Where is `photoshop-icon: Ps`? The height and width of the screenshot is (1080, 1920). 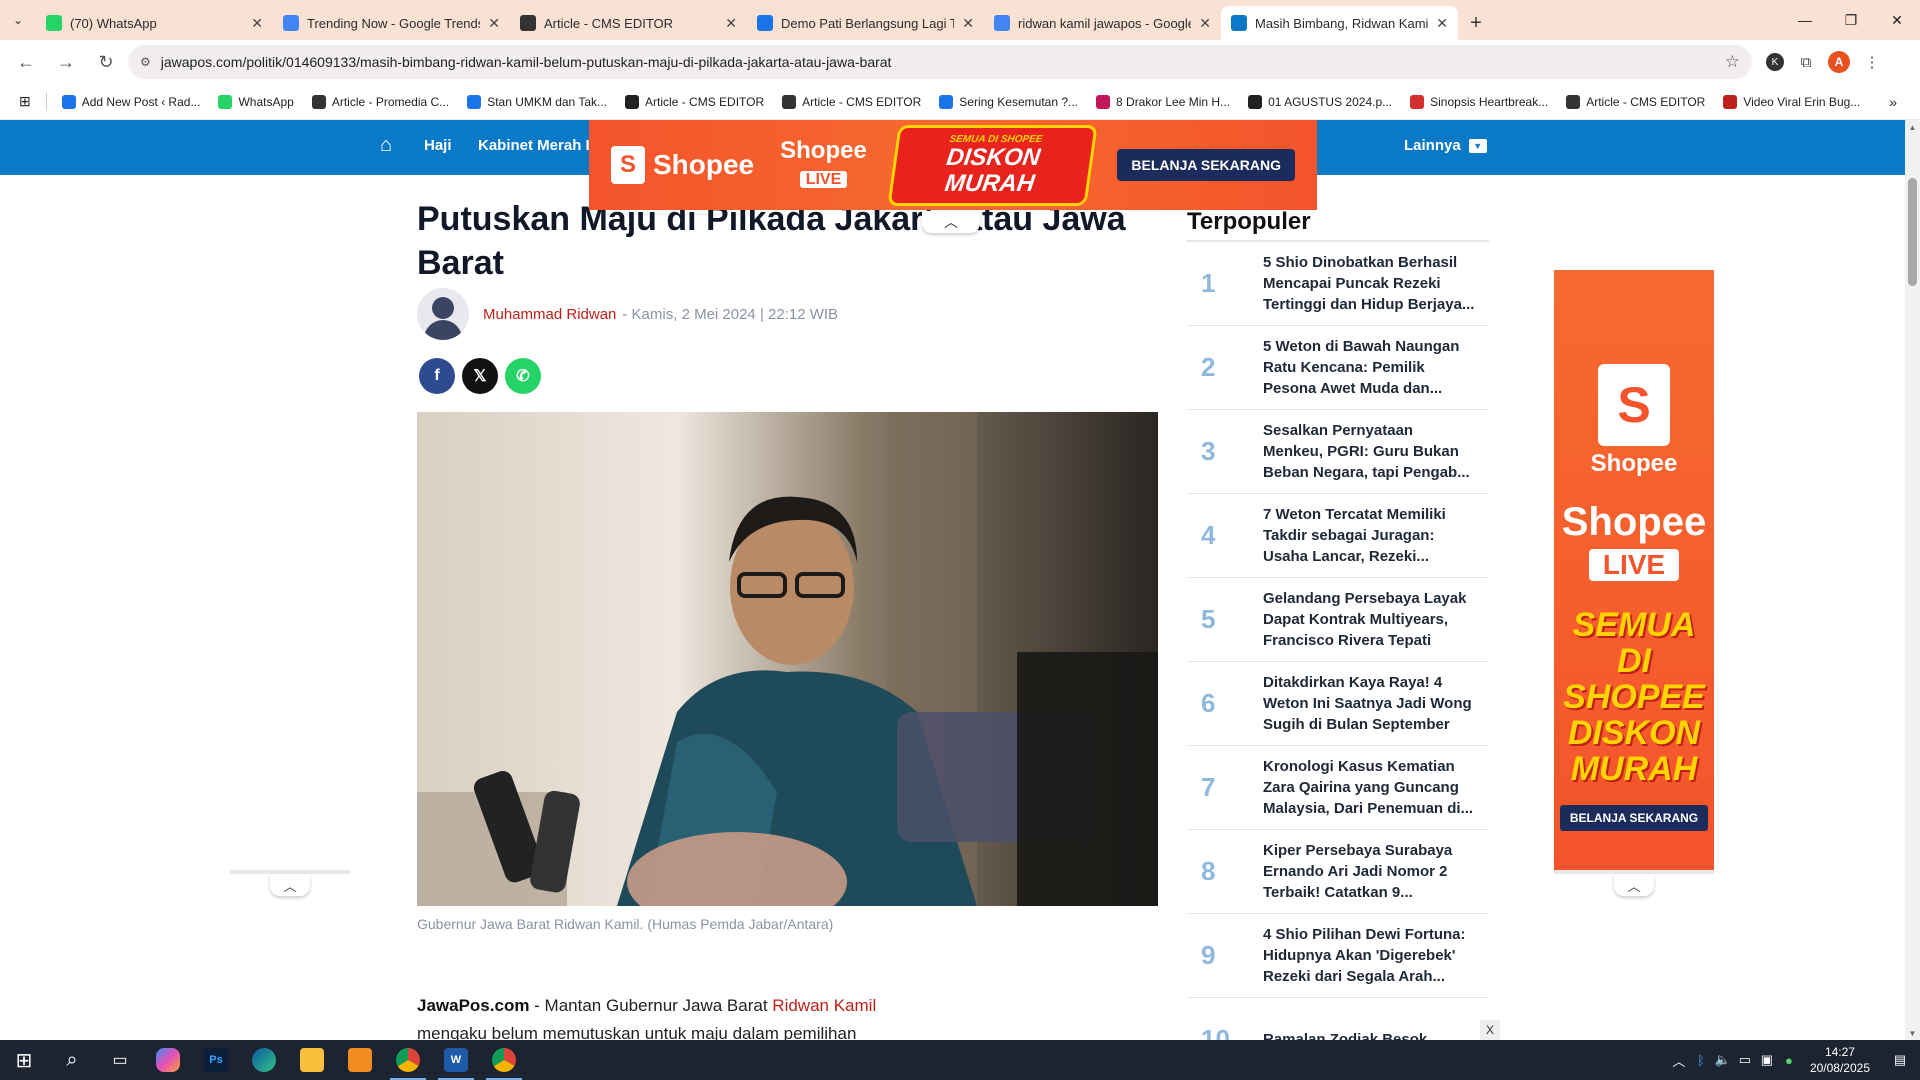 photoshop-icon: Ps is located at coordinates (216, 1060).